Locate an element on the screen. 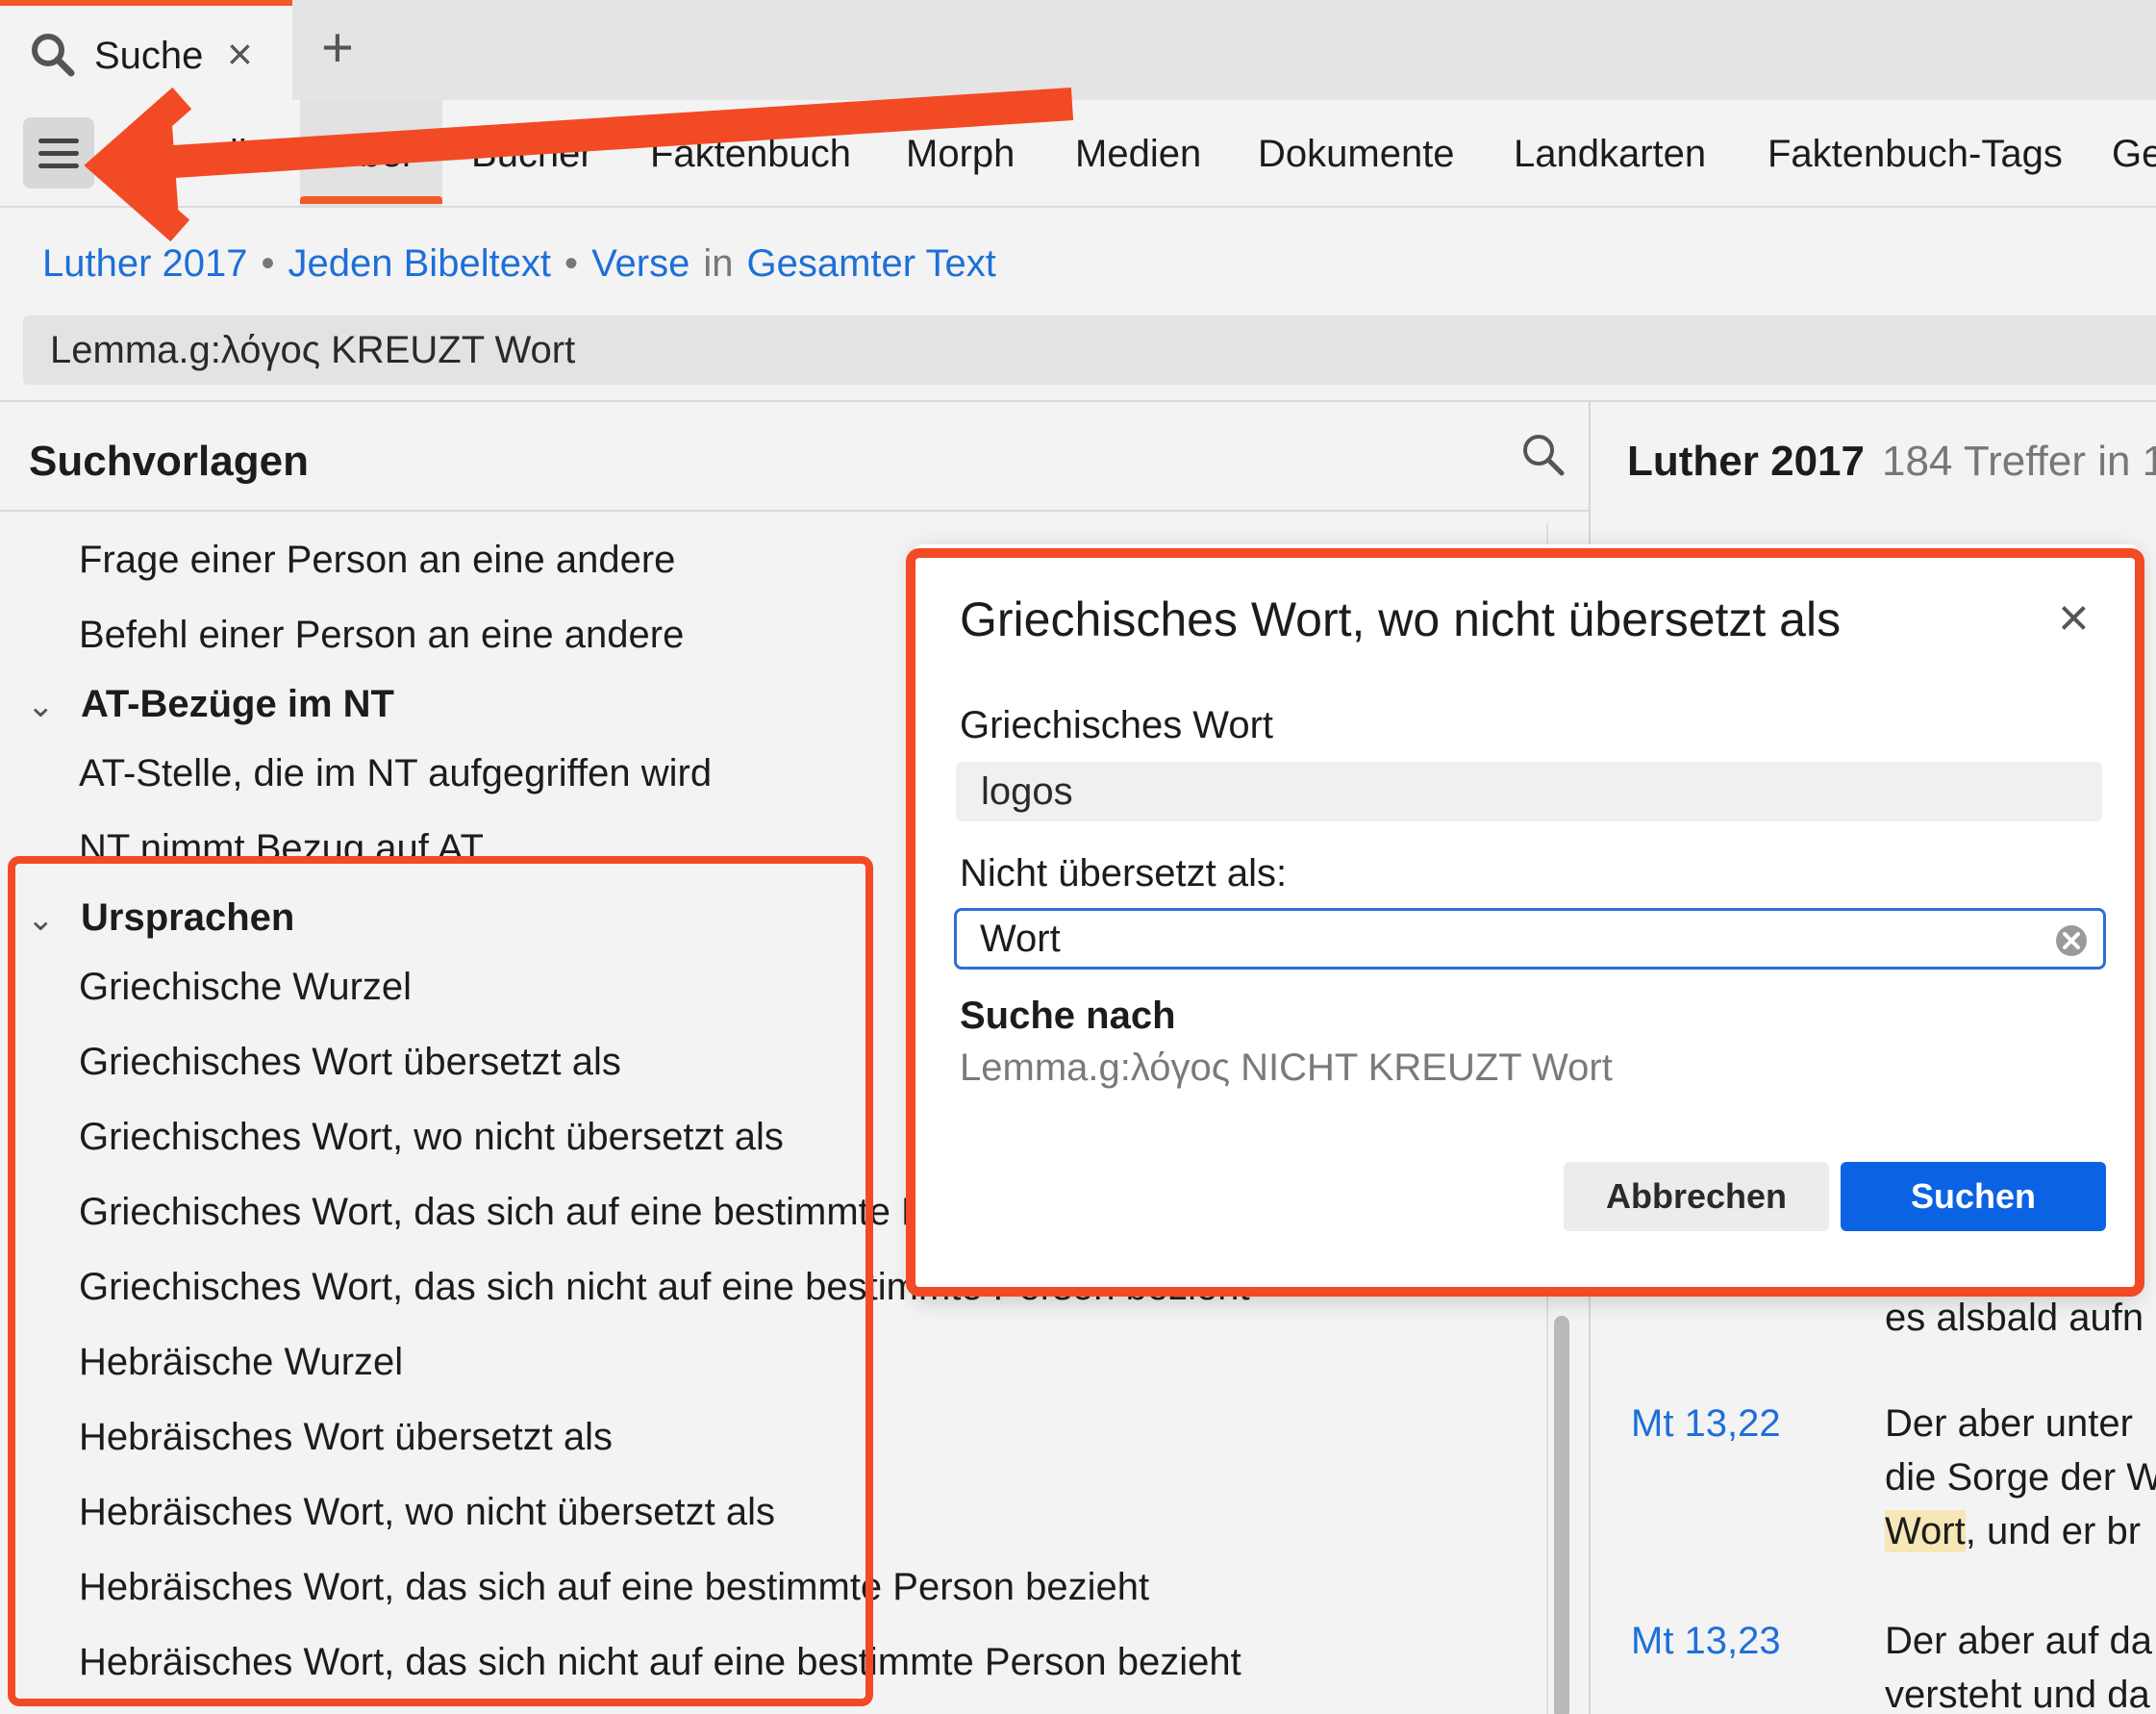 The image size is (2156, 1714). category-overall: Überall is located at coordinates (186, 154).